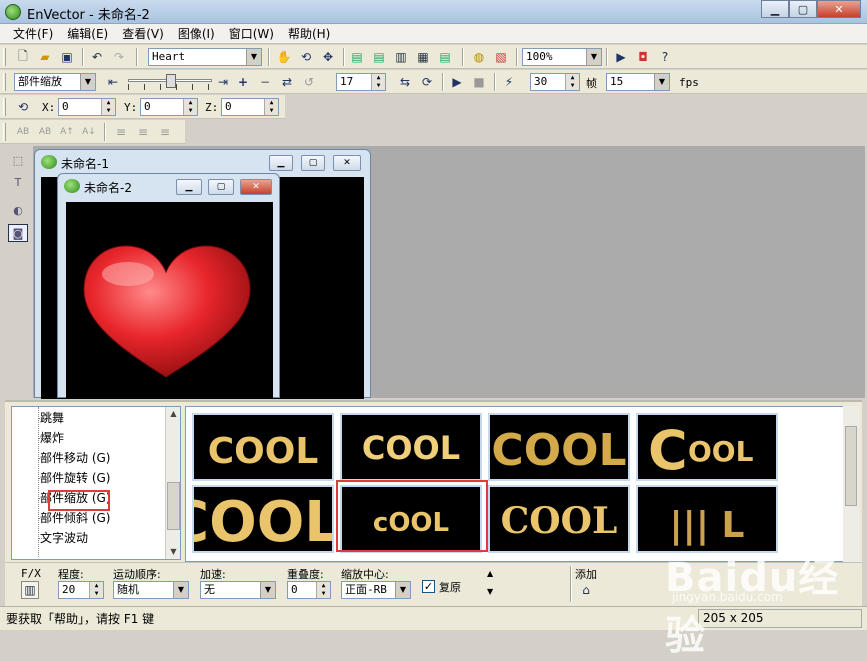  I want to click on rotate-axis-icon: ⟲, so click(23, 107).